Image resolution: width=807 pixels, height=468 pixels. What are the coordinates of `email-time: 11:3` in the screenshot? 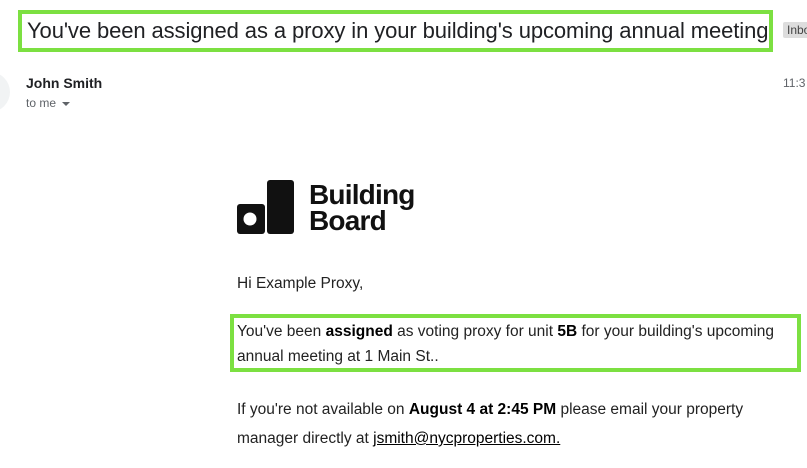 It's located at (794, 83).